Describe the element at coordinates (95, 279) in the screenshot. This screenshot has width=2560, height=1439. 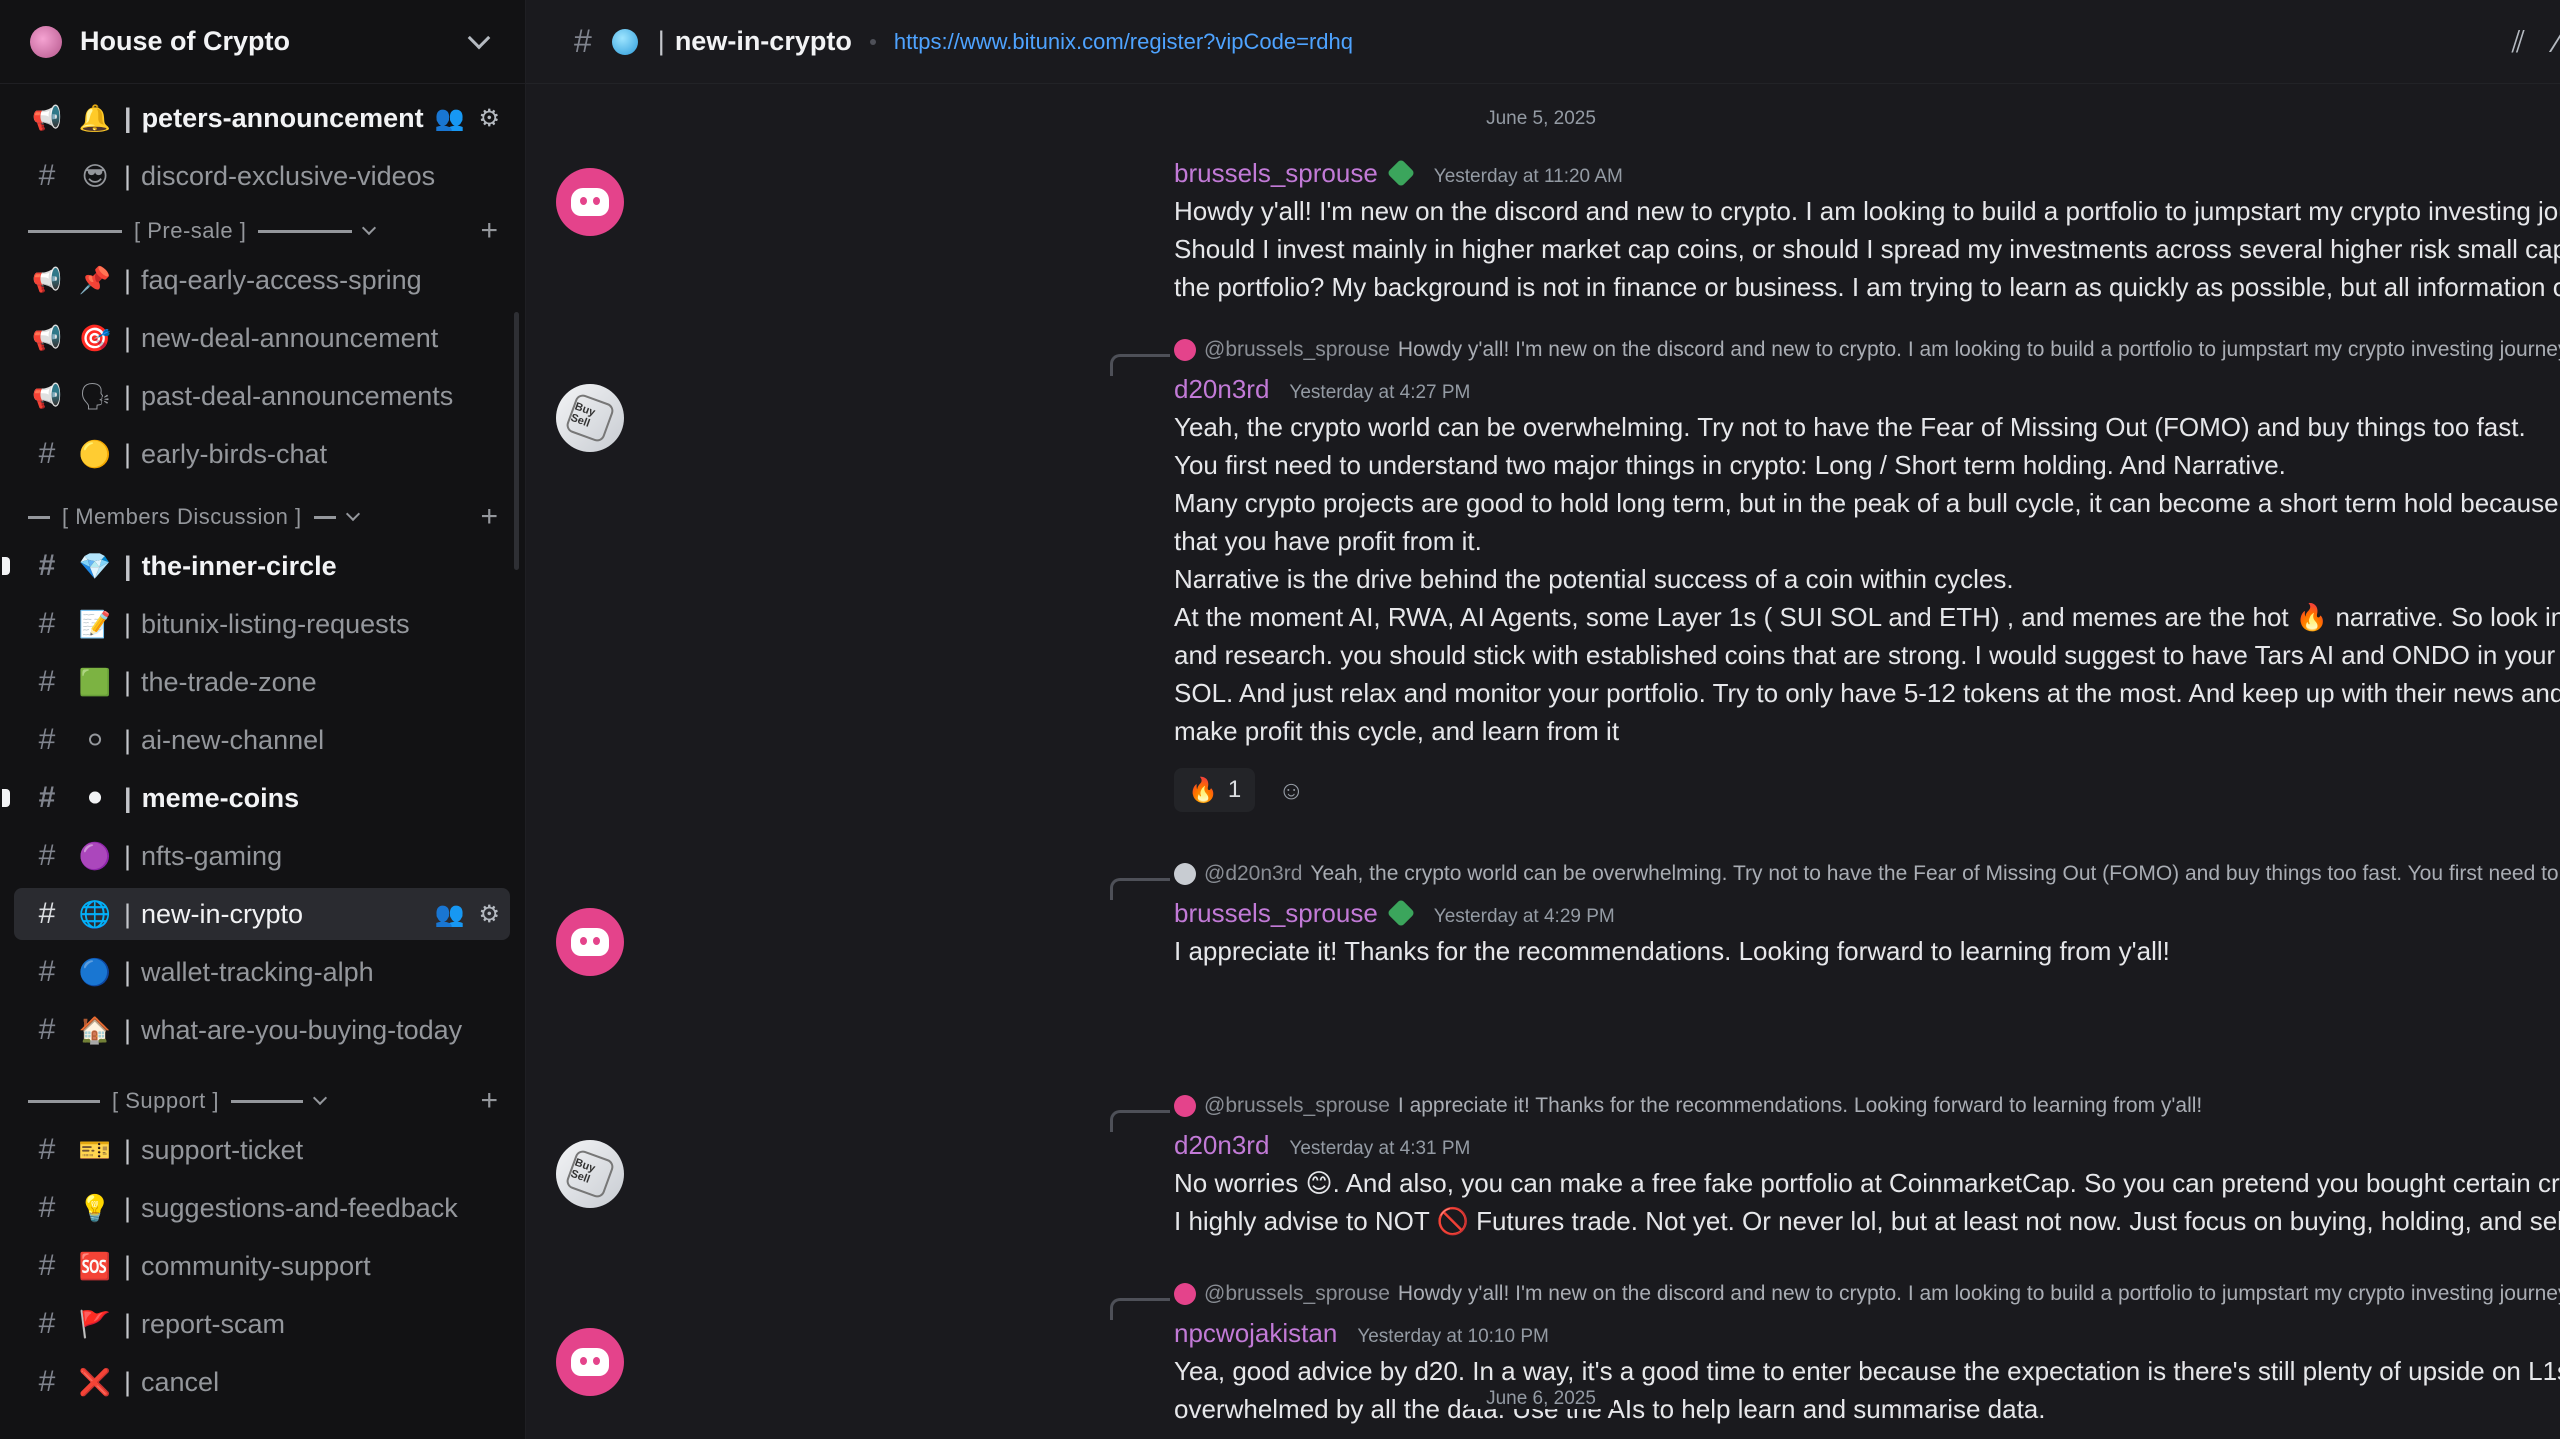
I see `pin-icon: 📌` at that location.